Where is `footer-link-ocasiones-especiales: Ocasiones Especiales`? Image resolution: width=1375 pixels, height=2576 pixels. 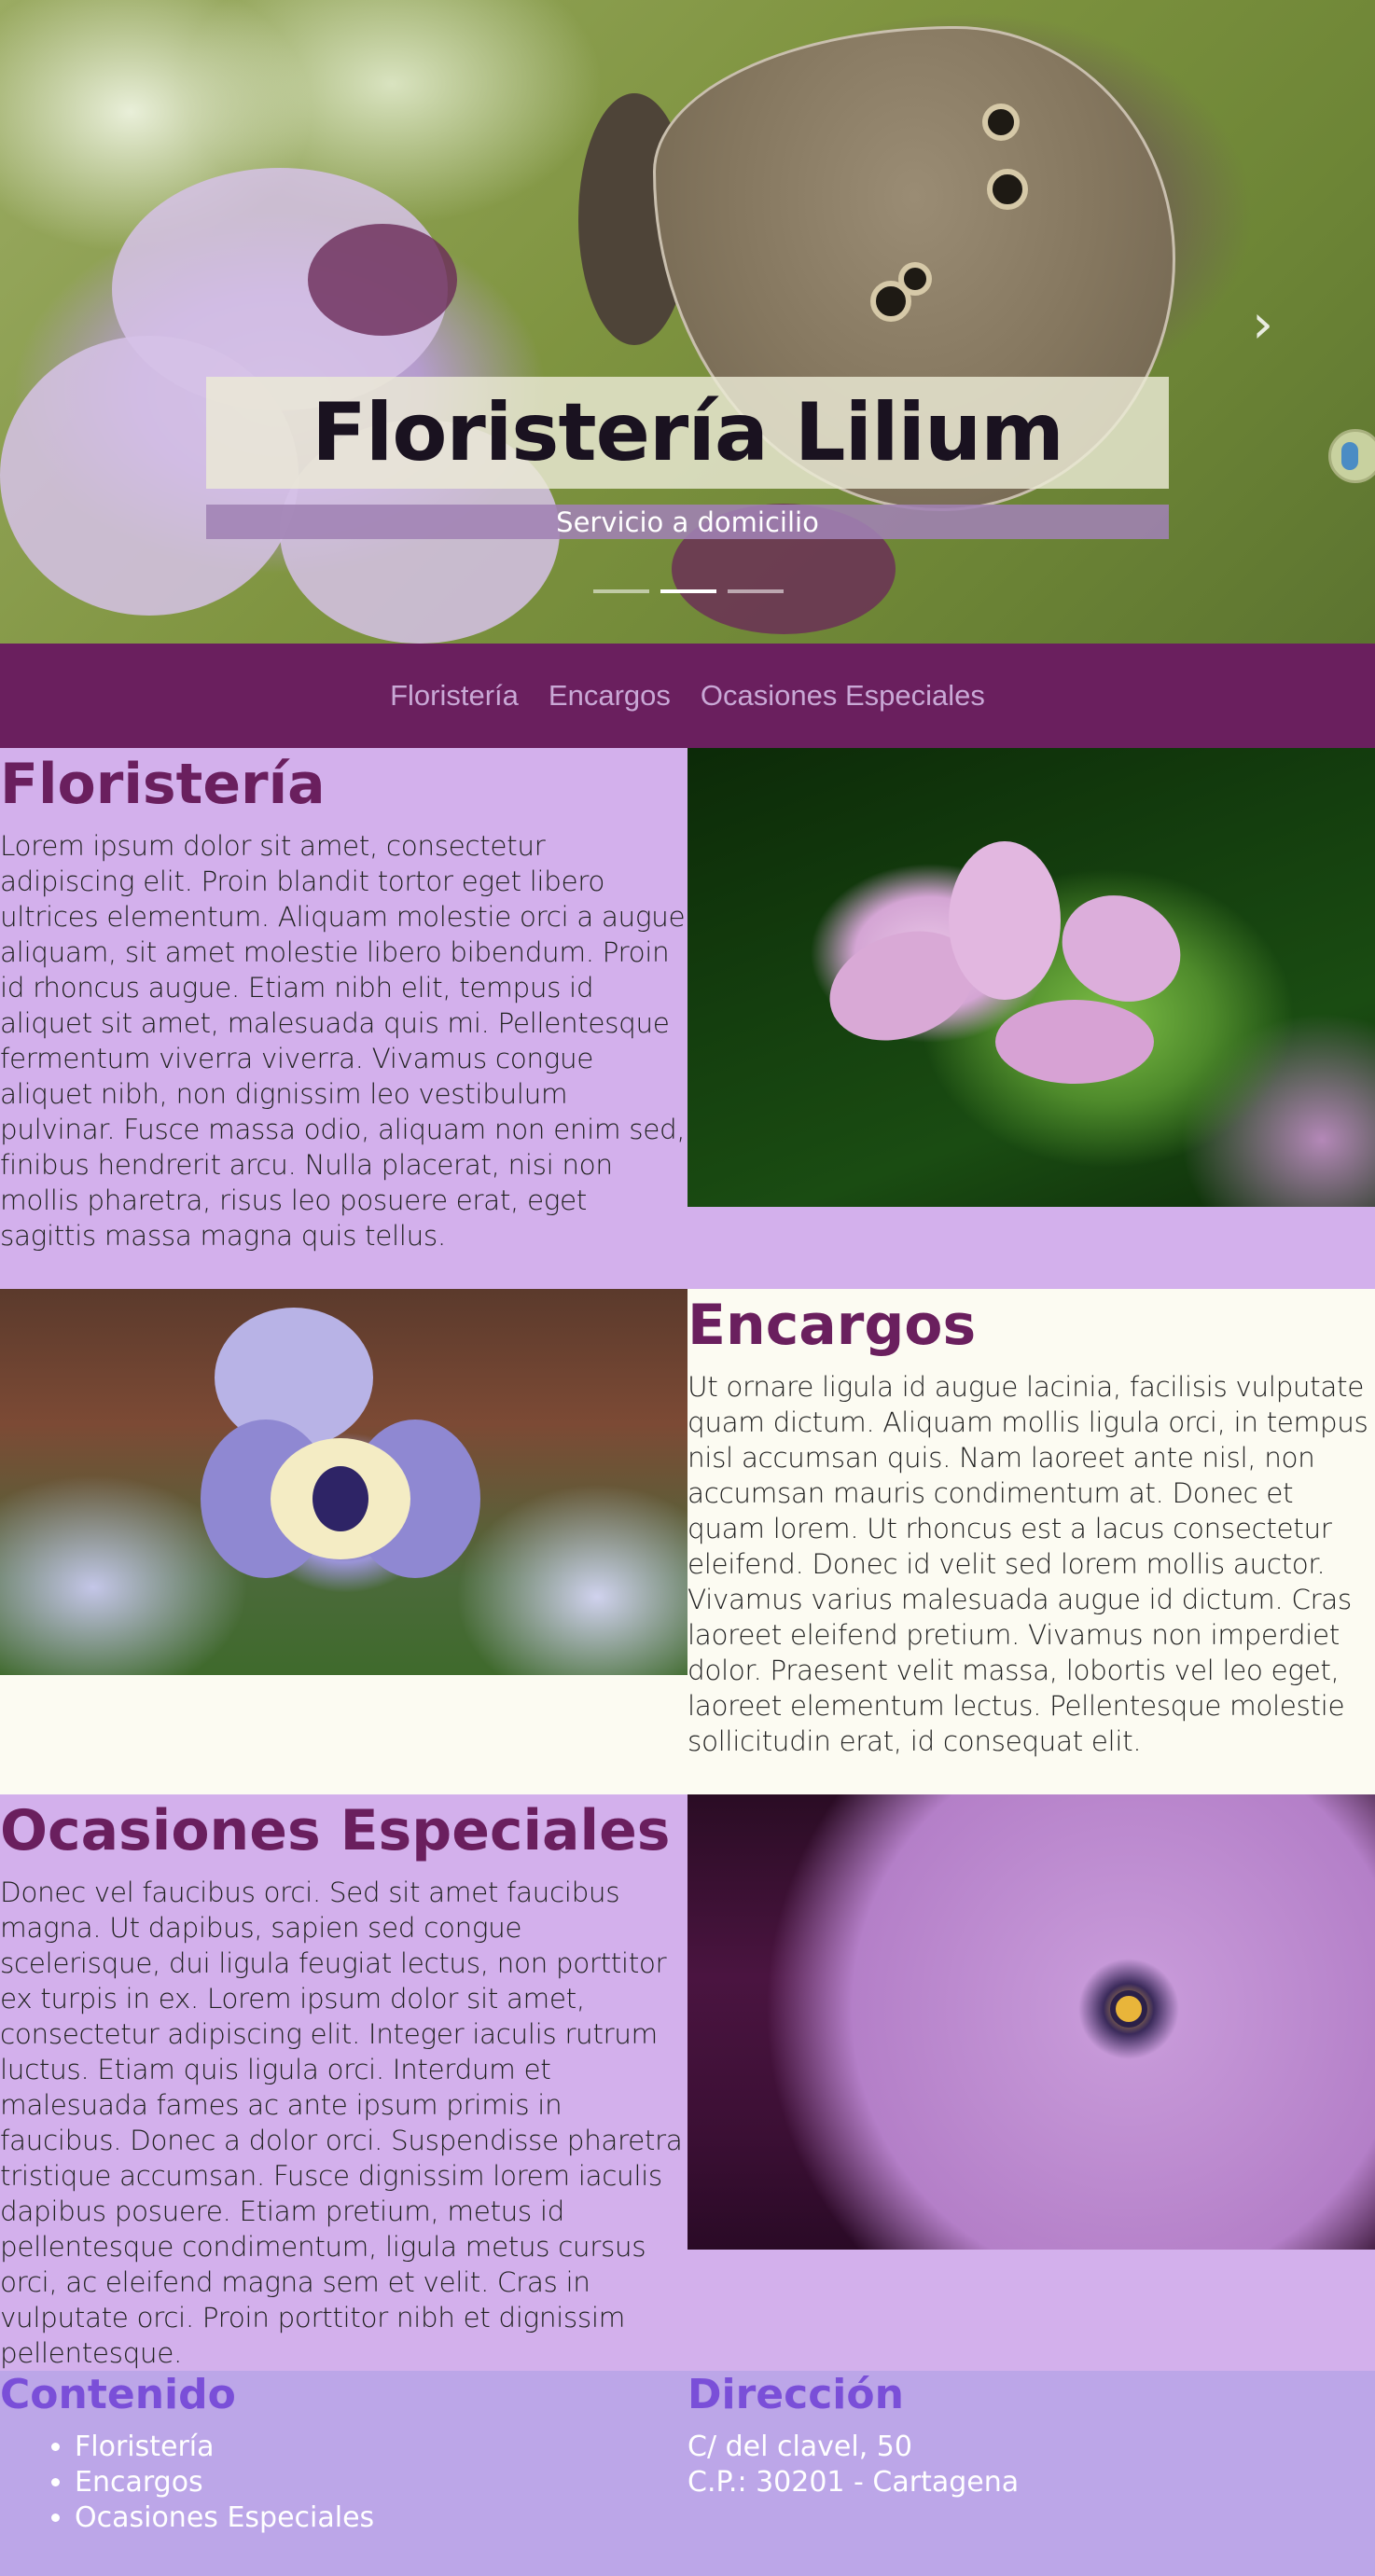 footer-link-ocasiones-especiales: Ocasiones Especiales is located at coordinates (381, 2518).